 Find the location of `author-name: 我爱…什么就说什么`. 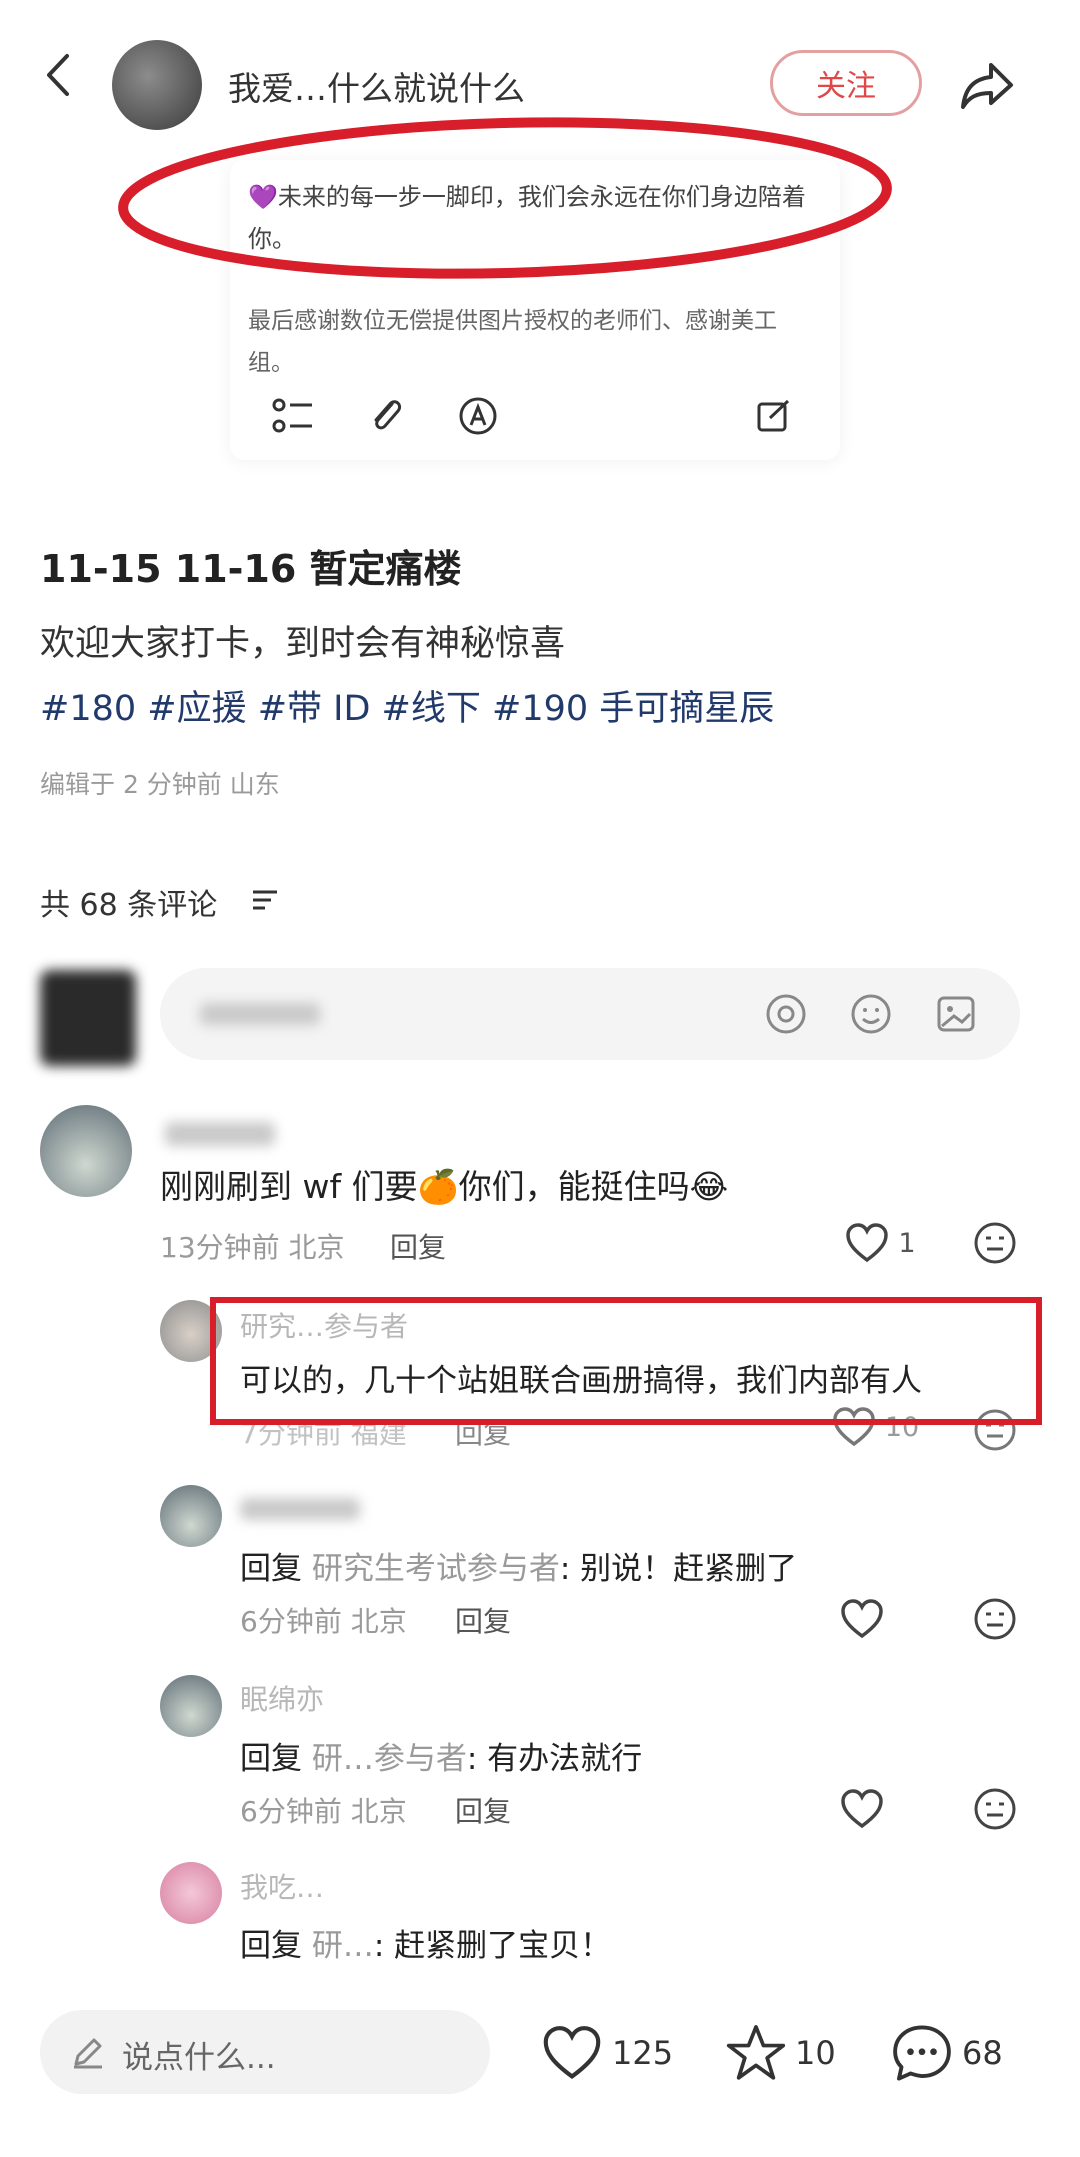

author-name: 我爱…什么就说什么 is located at coordinates (376, 86).